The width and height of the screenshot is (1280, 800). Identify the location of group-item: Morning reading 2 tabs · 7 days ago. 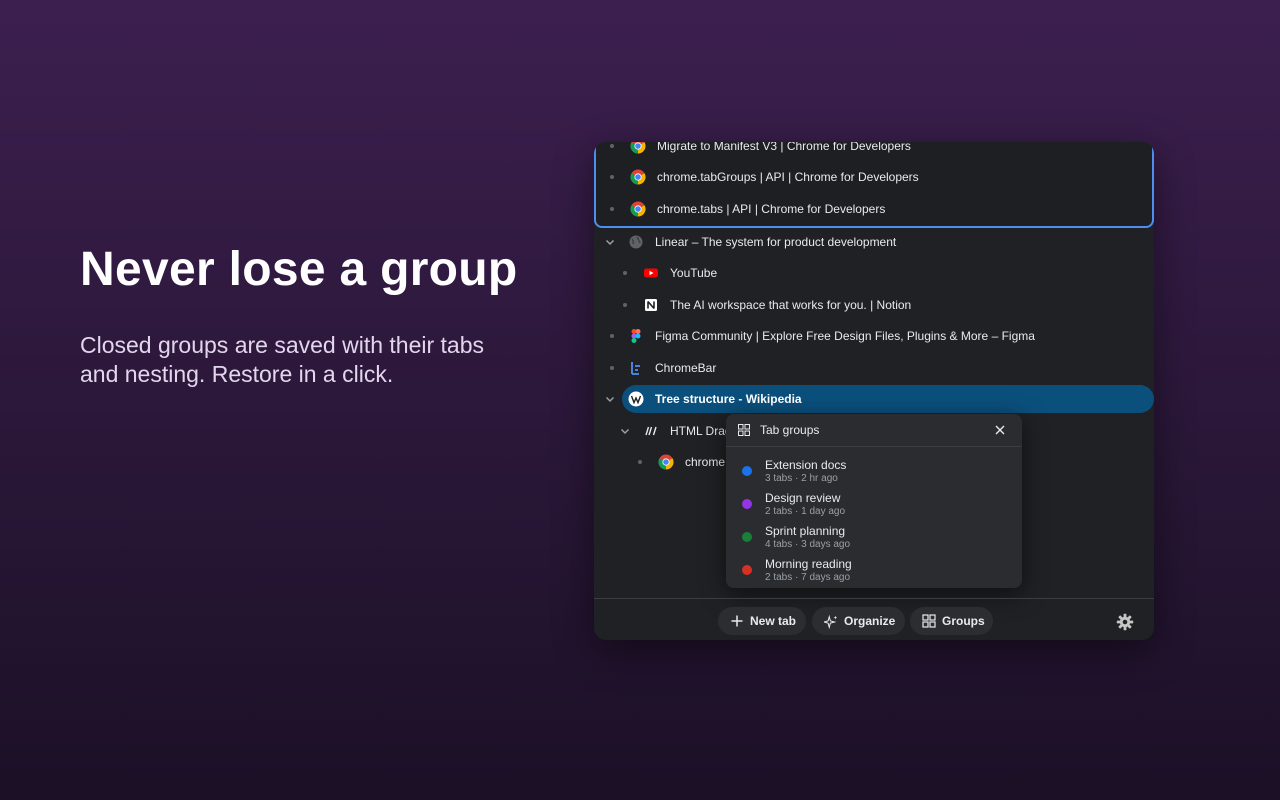
(874, 570).